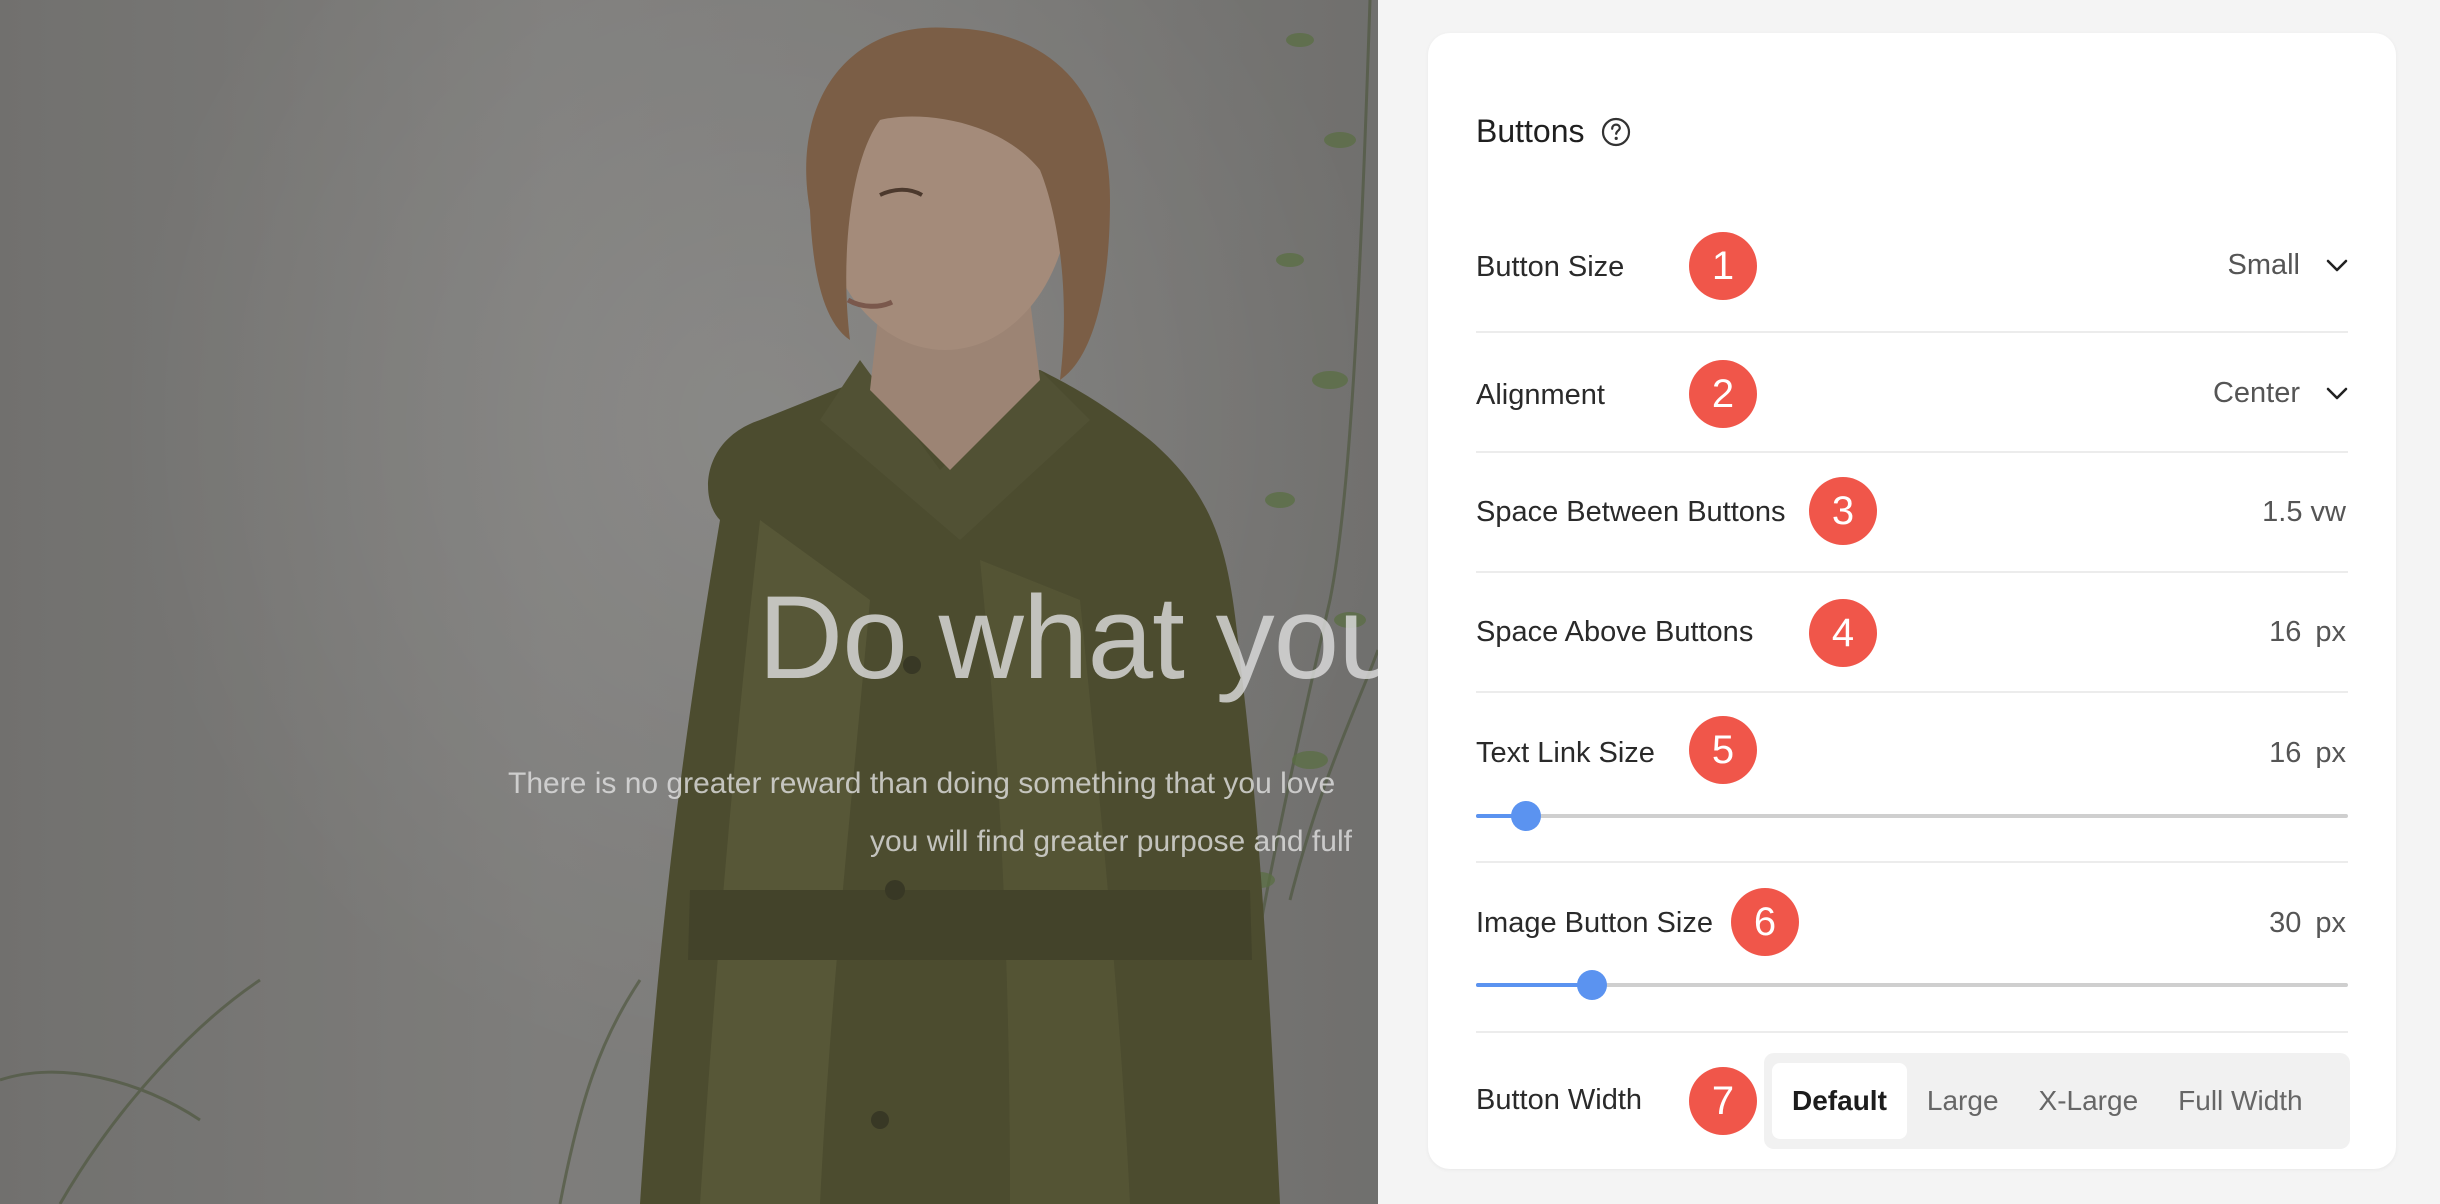 The height and width of the screenshot is (1204, 2440). I want to click on space-above-buttons-label: Space Above Buttons, so click(1615, 632).